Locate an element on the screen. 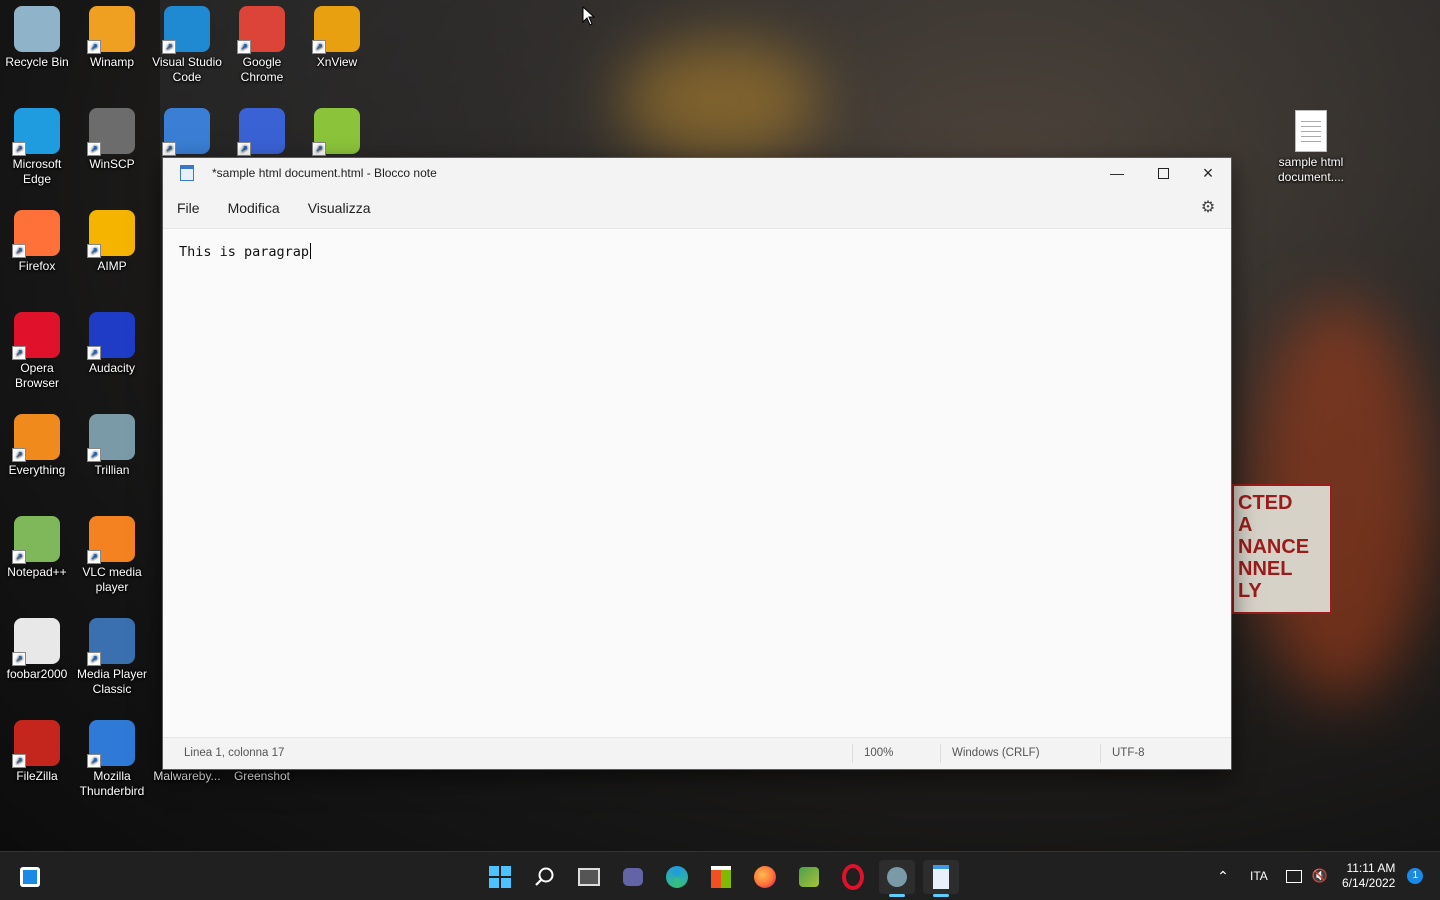  desktop-icon-label: FileZilla is located at coordinates (37, 776).